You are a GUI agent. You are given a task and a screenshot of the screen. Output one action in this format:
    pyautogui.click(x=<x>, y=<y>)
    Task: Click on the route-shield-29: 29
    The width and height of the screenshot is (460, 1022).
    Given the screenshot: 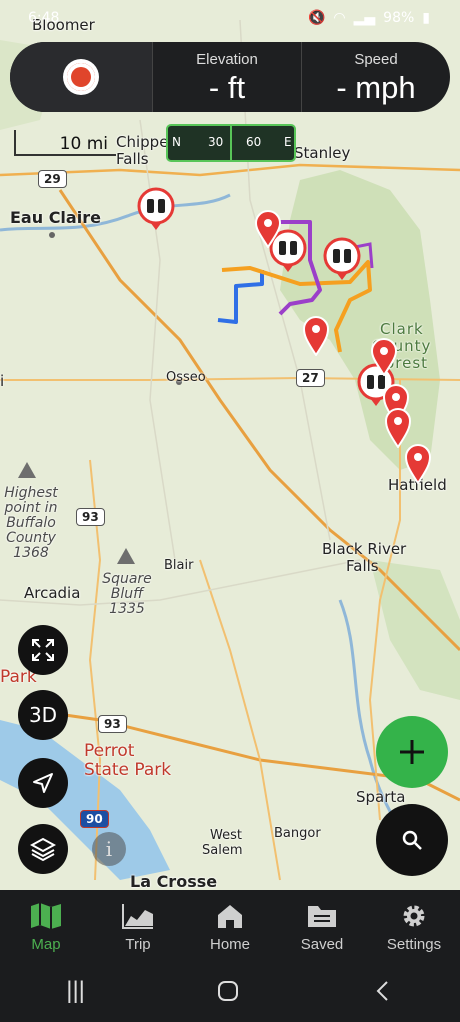 What is the action you would take?
    pyautogui.click(x=52, y=179)
    